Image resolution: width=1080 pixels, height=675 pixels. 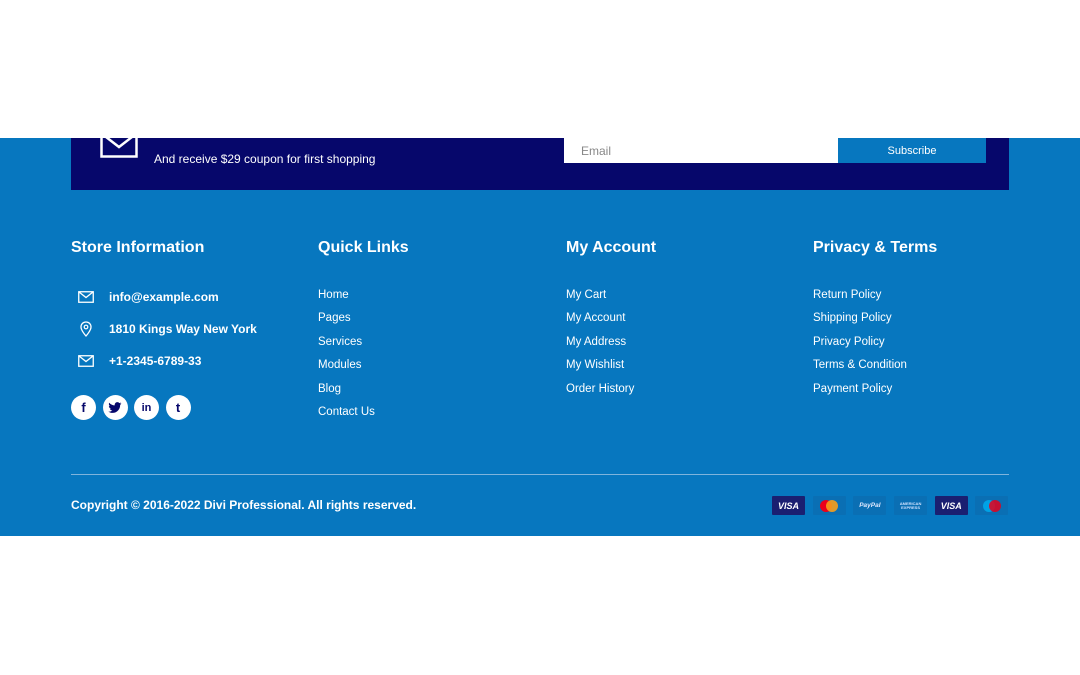 I want to click on footer-link-my-account: My Account, so click(x=595, y=318).